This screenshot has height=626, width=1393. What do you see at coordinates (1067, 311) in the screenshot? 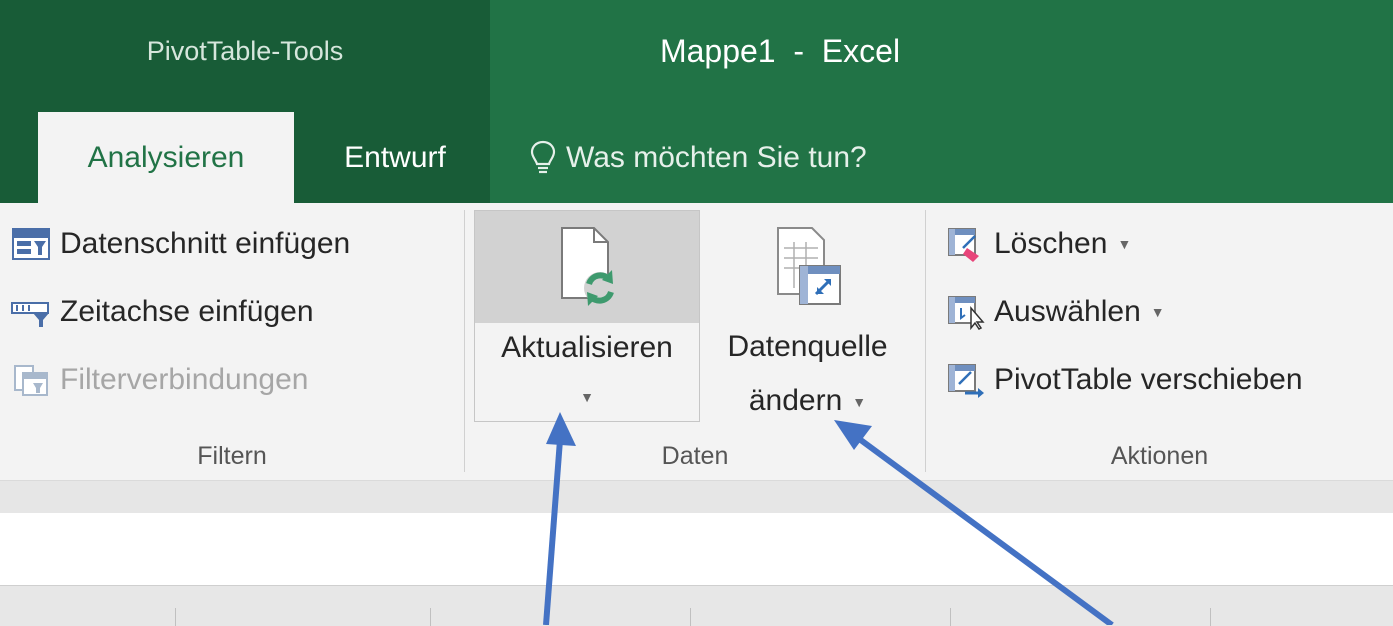
I see `select-label: Auswählen` at bounding box center [1067, 311].